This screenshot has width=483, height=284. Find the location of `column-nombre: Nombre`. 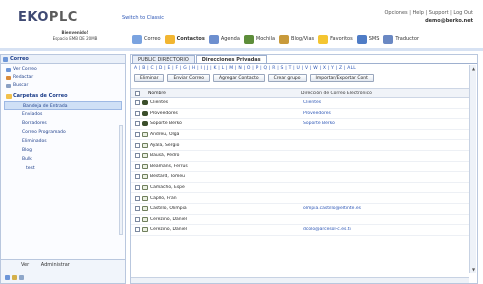

column-nombre: Nombre is located at coordinates (216, 93).